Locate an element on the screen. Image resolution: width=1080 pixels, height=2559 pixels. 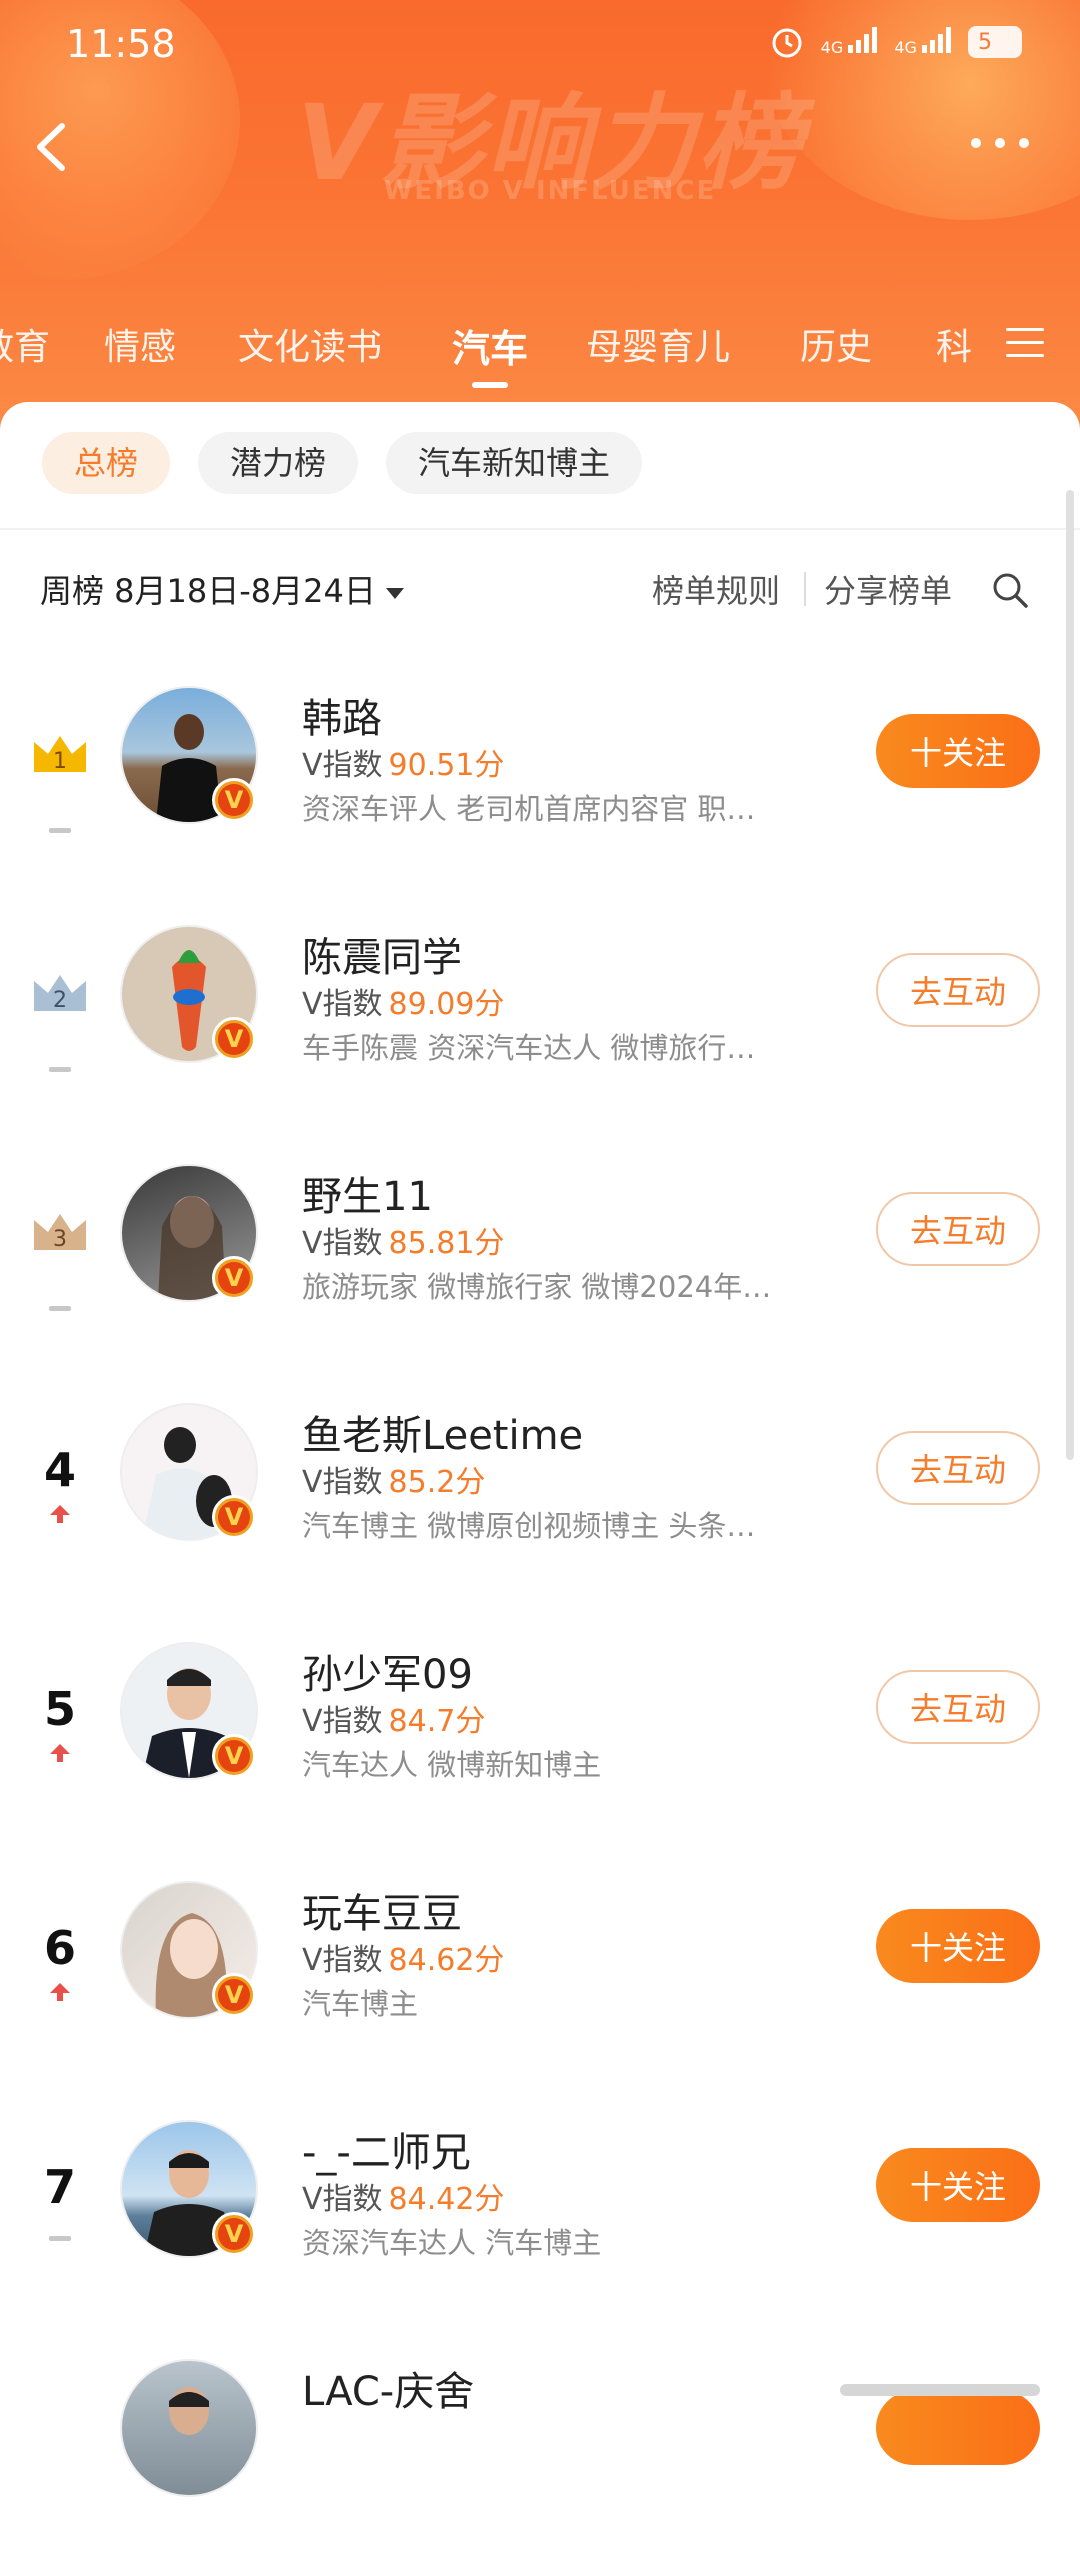
tab-auto: 汽车 is located at coordinates (490, 345).